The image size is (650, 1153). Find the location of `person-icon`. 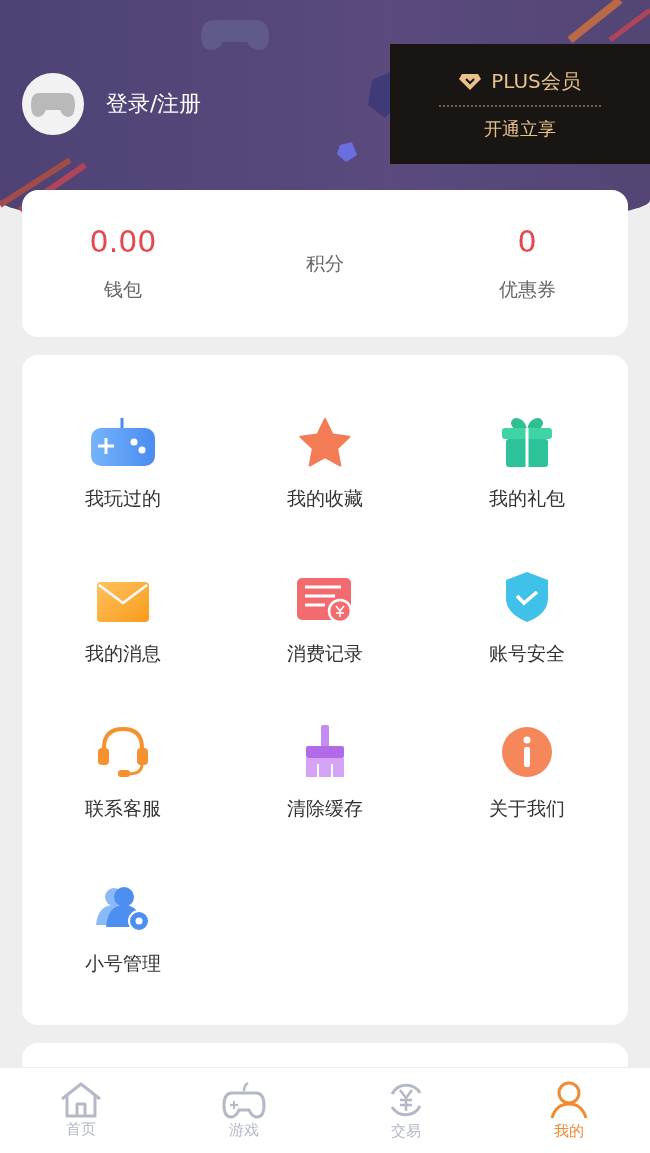

person-icon is located at coordinates (568, 1100).